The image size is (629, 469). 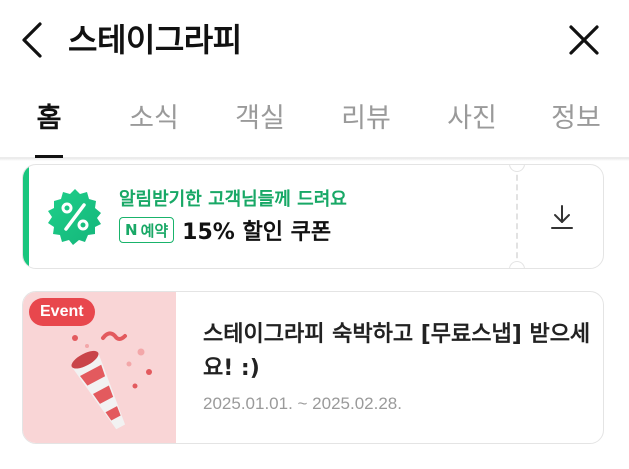 I want to click on close-button, so click(x=584, y=40).